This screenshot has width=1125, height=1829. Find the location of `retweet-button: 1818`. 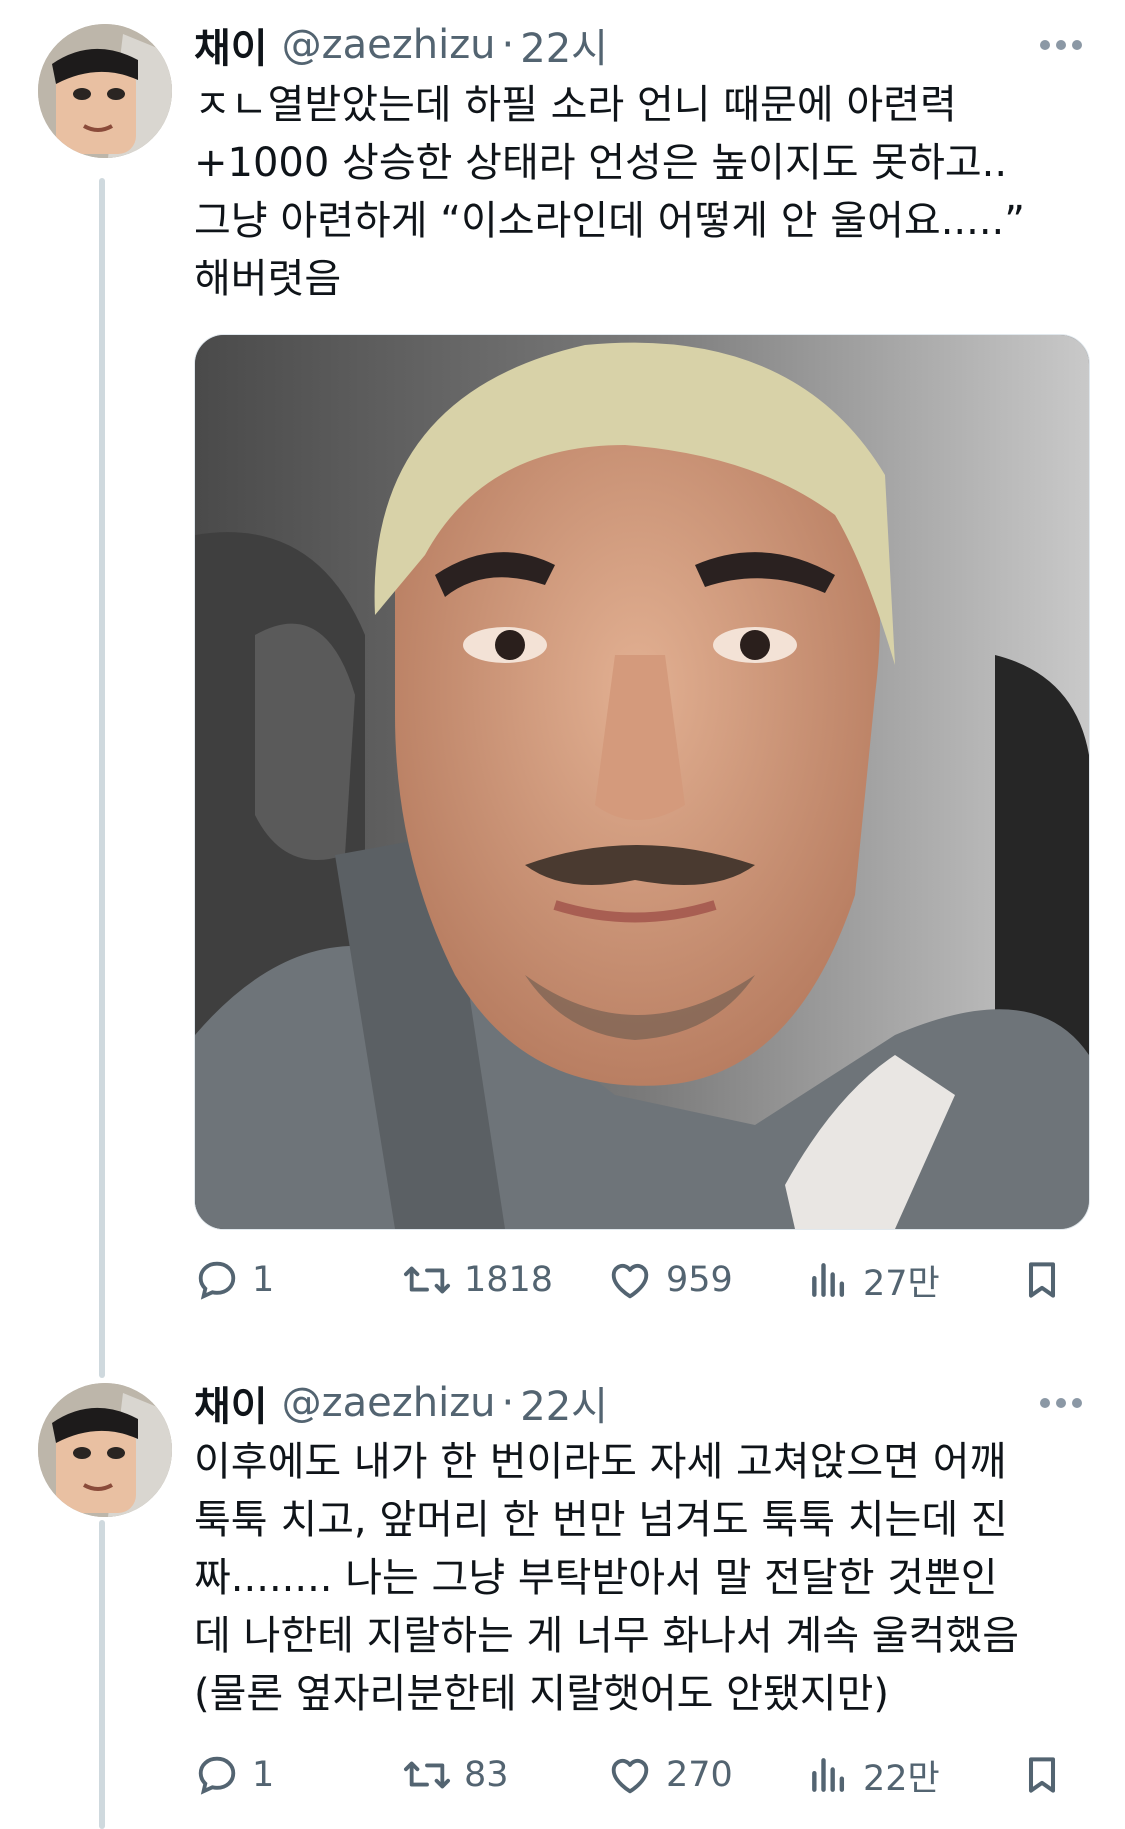

retweet-button: 1818 is located at coordinates (477, 1280).